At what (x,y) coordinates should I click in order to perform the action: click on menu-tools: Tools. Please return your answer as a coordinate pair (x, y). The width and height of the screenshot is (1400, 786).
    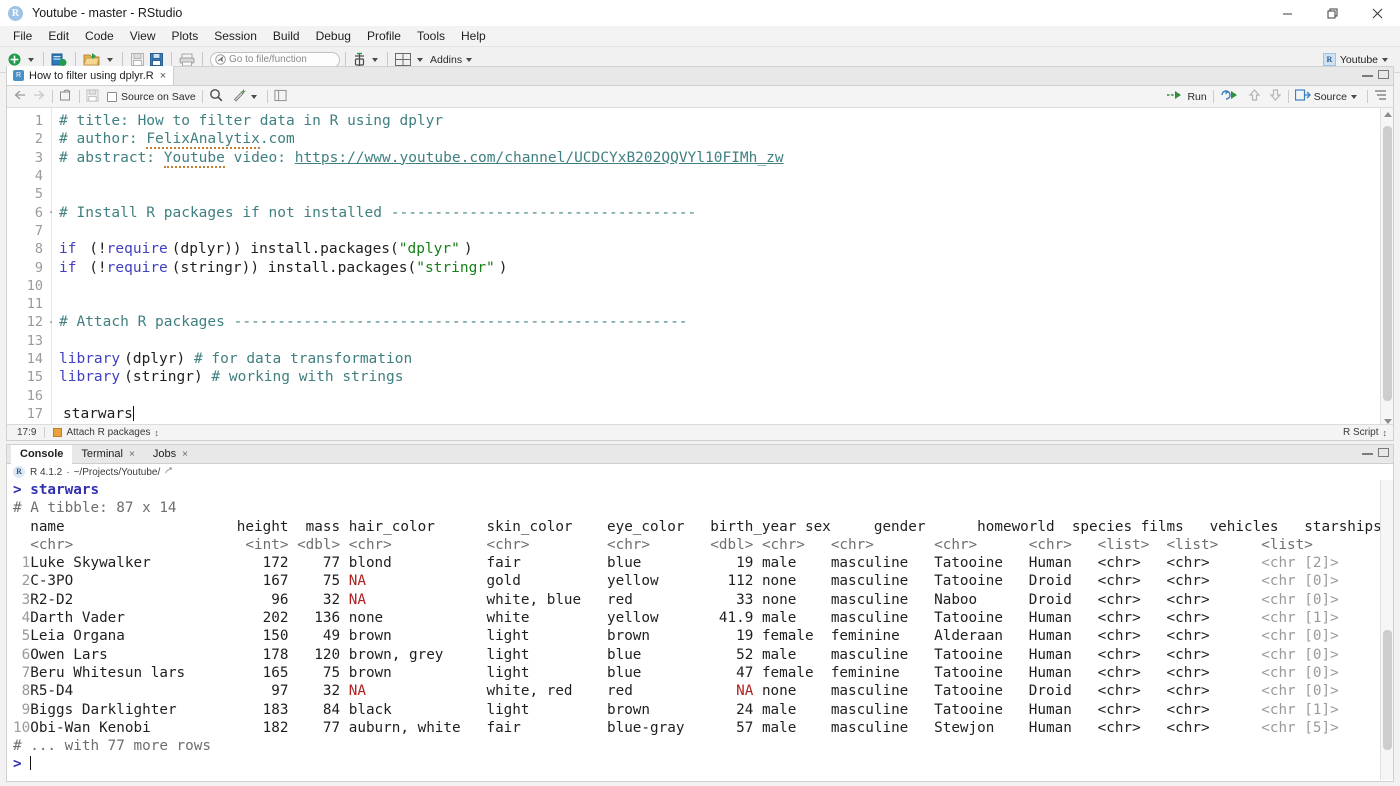
    Looking at the image, I should click on (431, 36).